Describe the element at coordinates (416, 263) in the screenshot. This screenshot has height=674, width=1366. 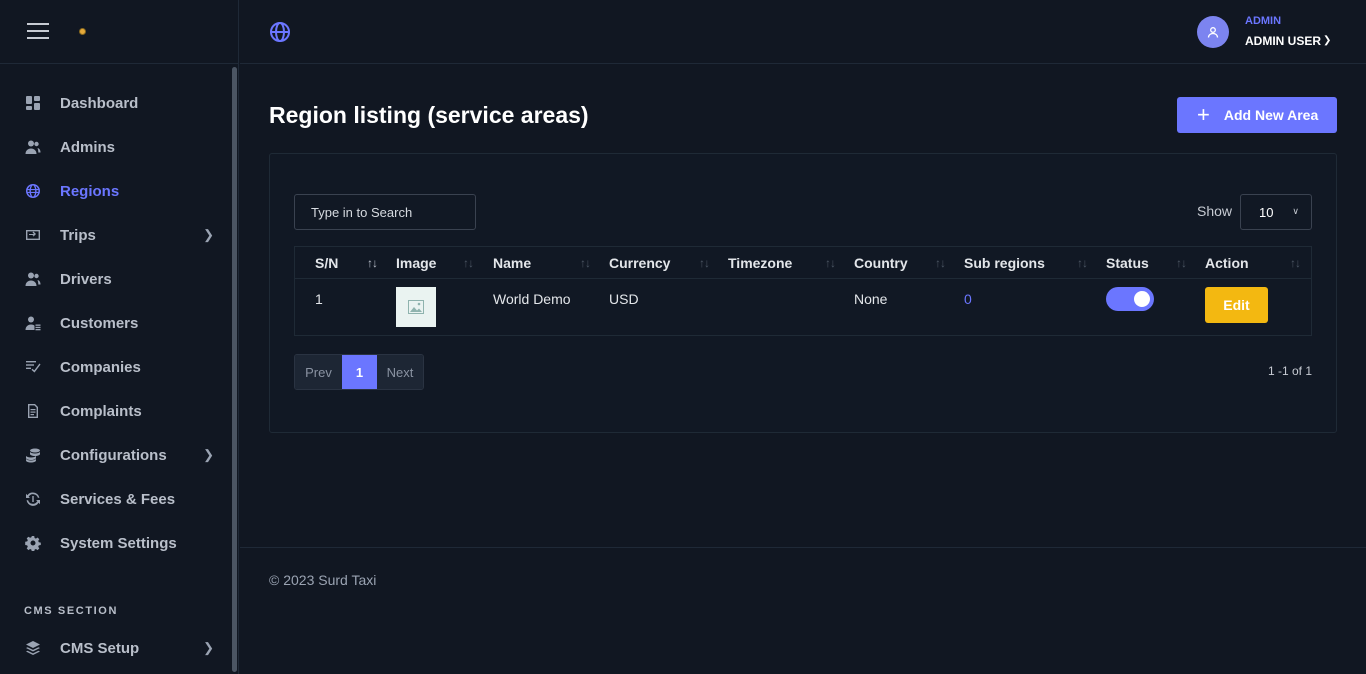
I see `column-header-image: Image` at that location.